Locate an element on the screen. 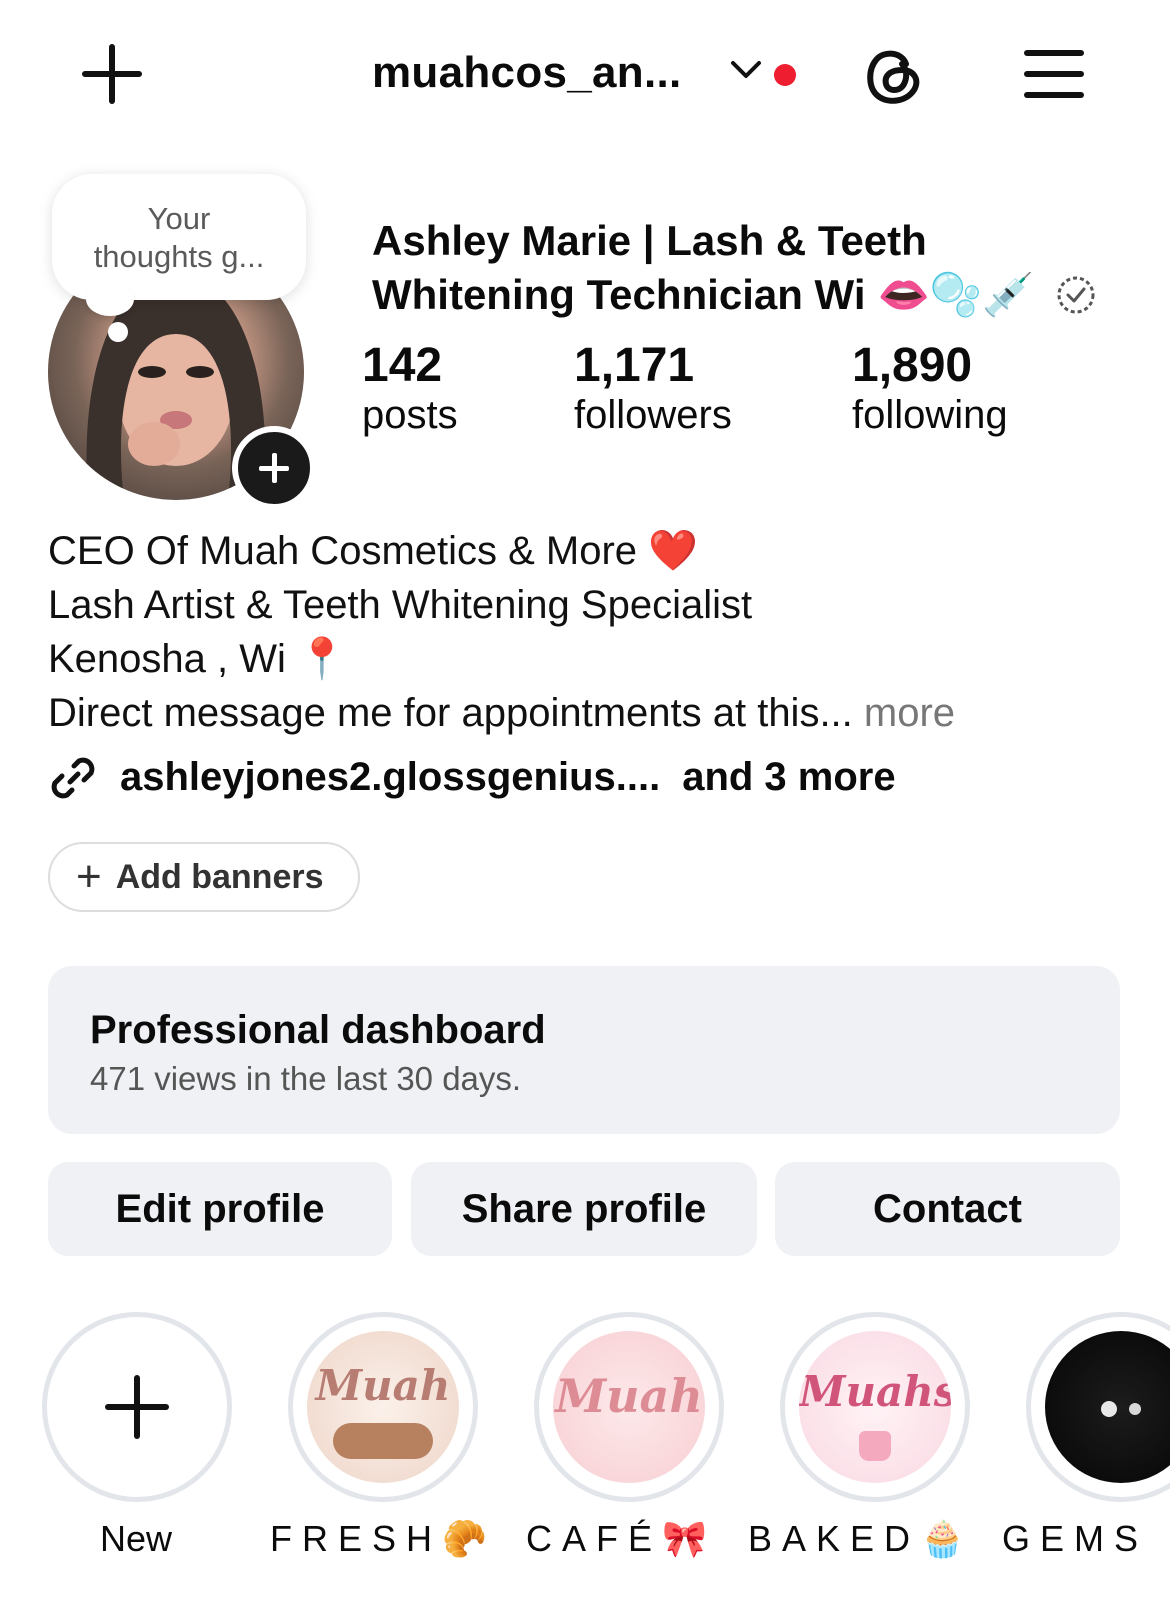 The height and width of the screenshot is (1606, 1170). highlight-gems is located at coordinates (1098, 1407).